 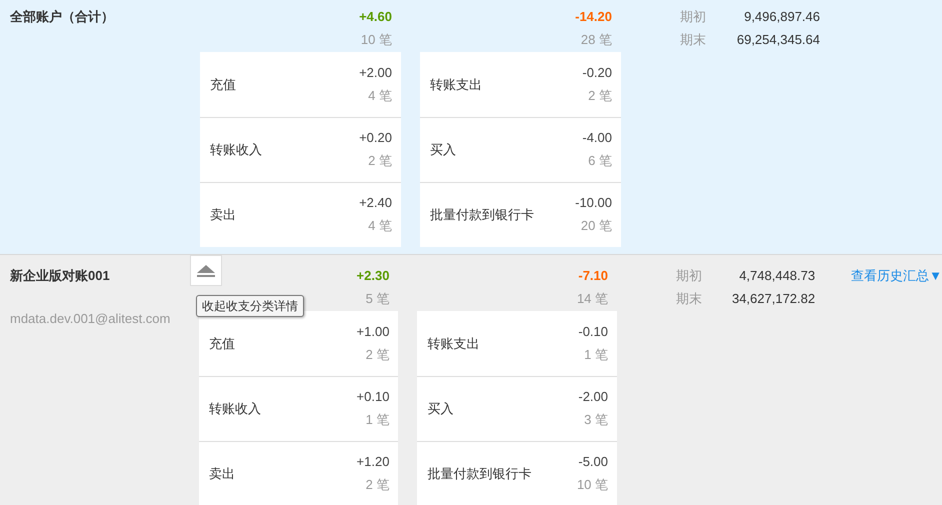 What do you see at coordinates (597, 73) in the screenshot?
I see `category-amount: -0.20` at bounding box center [597, 73].